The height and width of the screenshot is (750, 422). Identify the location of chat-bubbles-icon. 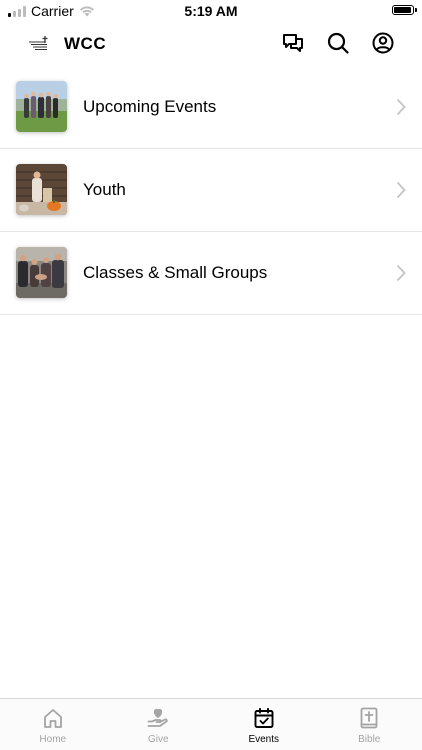
(293, 43).